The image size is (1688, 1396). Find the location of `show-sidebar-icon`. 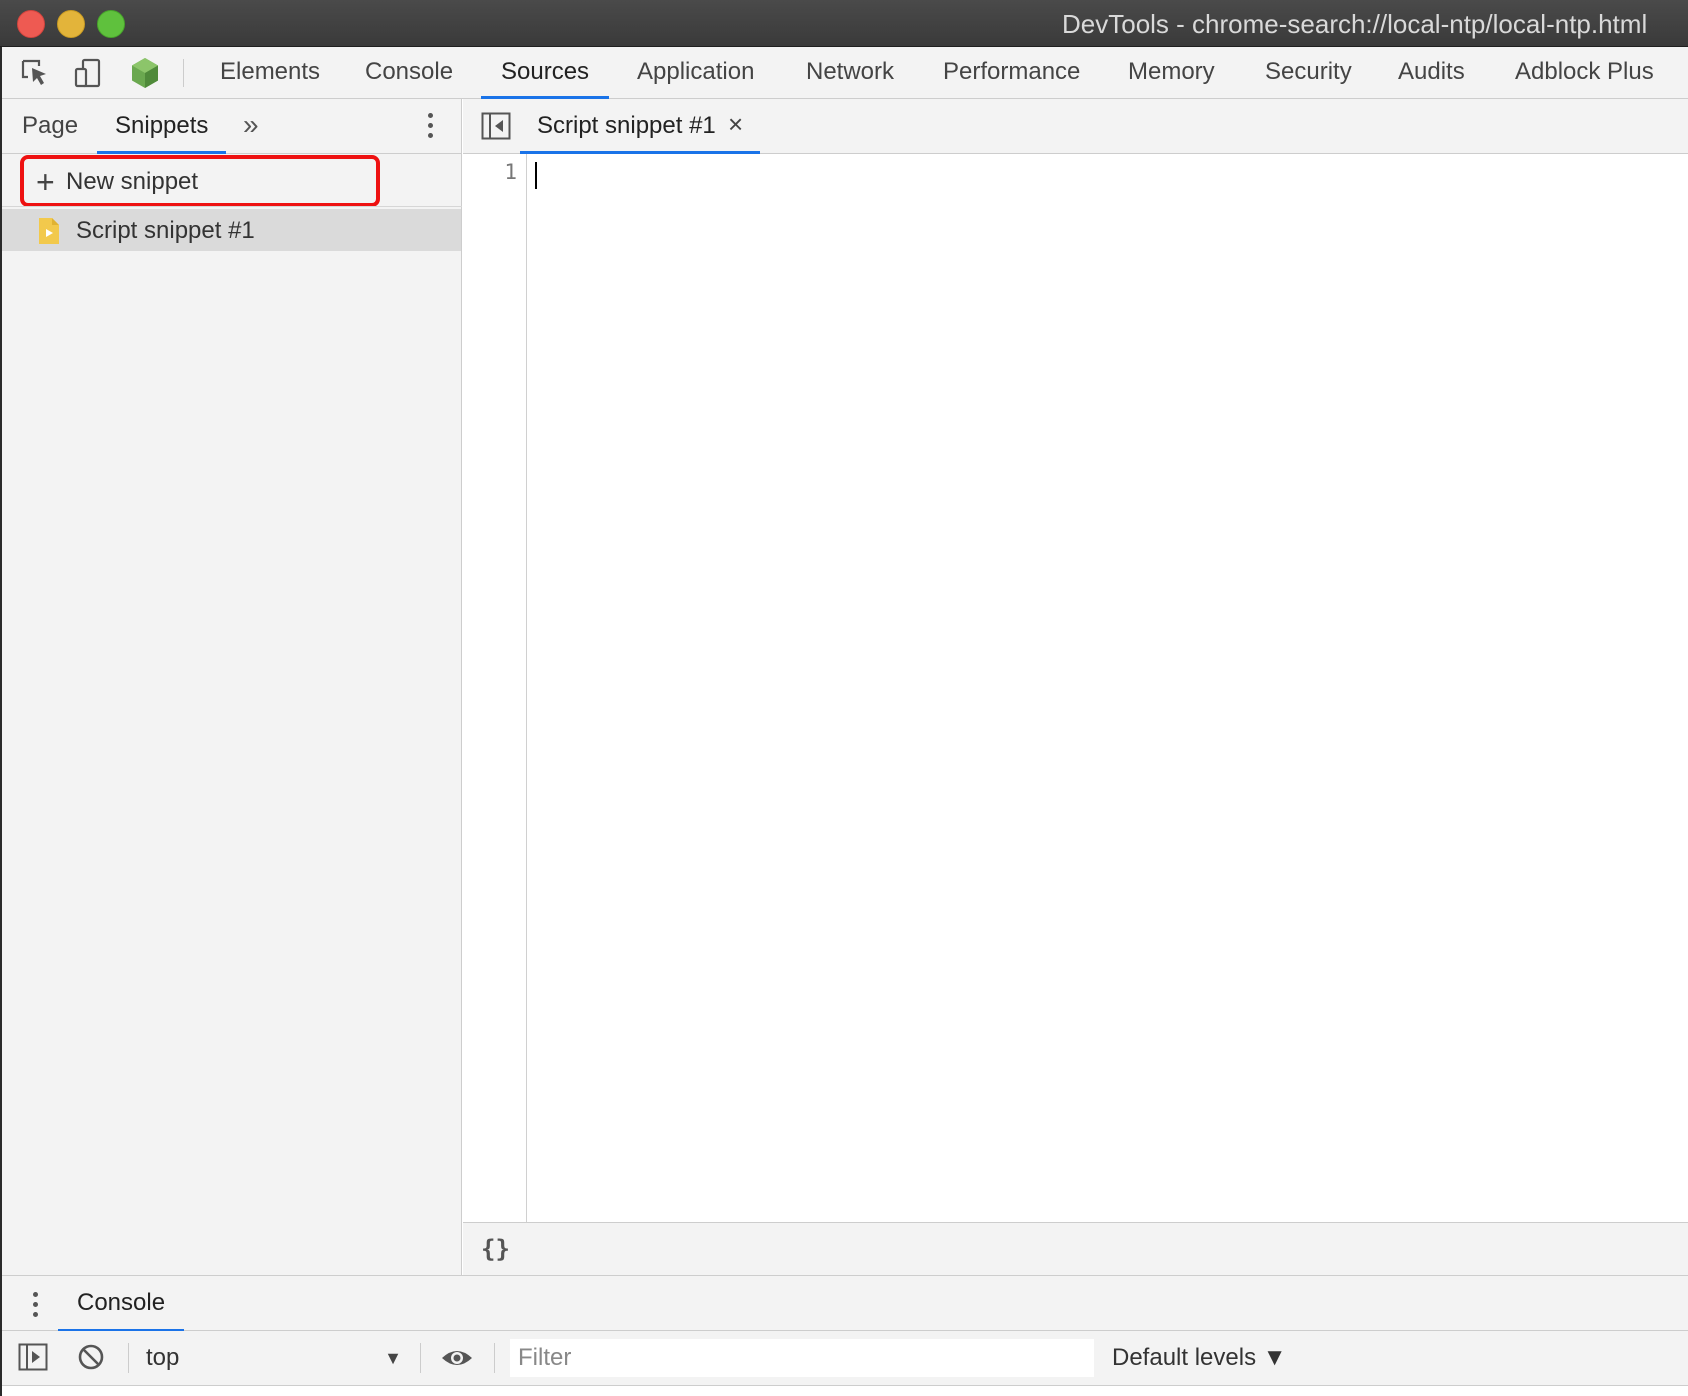

show-sidebar-icon is located at coordinates (33, 1359).